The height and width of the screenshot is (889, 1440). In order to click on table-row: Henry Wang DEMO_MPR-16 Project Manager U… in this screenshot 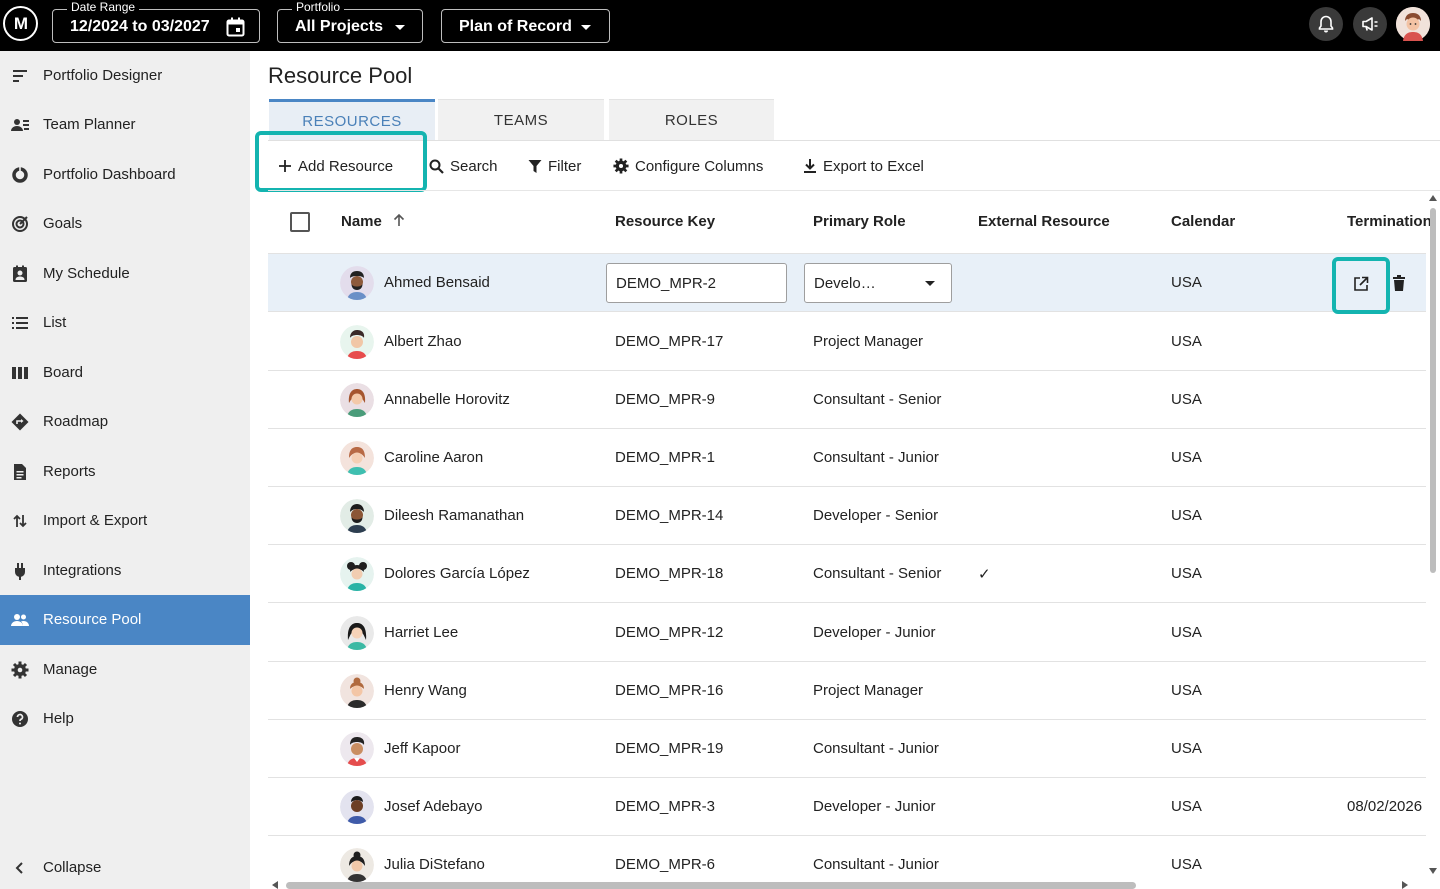, I will do `click(847, 691)`.